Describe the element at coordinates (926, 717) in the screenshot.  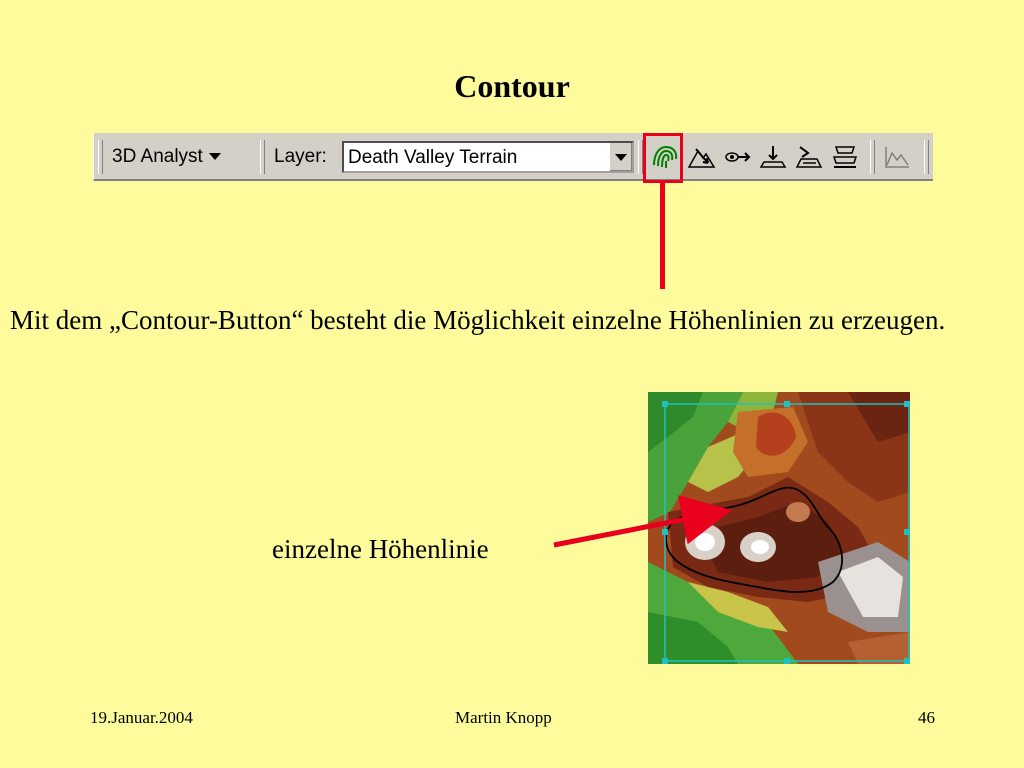
I see `footer-page-number: 46` at that location.